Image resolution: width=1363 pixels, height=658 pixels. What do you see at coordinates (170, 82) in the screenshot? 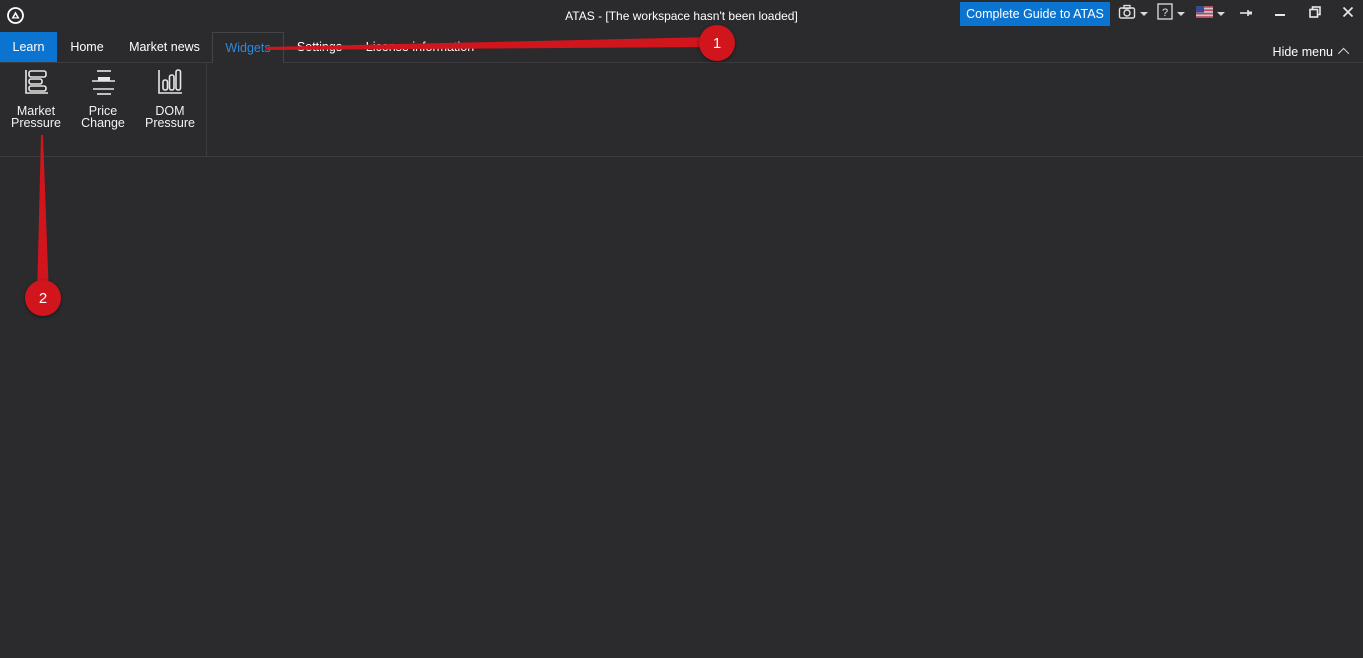
I see `dom-pressure-icon` at bounding box center [170, 82].